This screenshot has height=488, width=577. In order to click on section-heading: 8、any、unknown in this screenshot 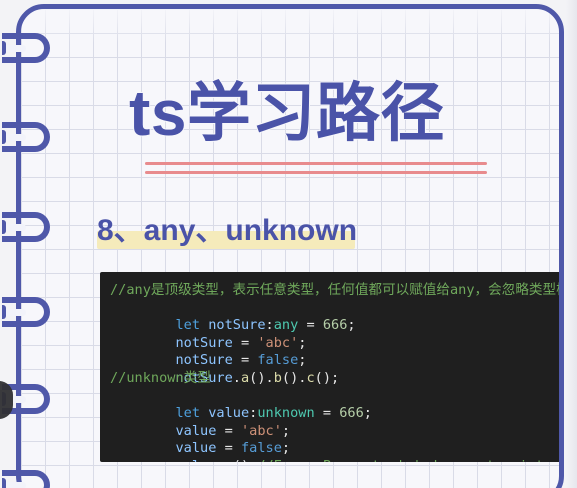, I will do `click(225, 231)`.